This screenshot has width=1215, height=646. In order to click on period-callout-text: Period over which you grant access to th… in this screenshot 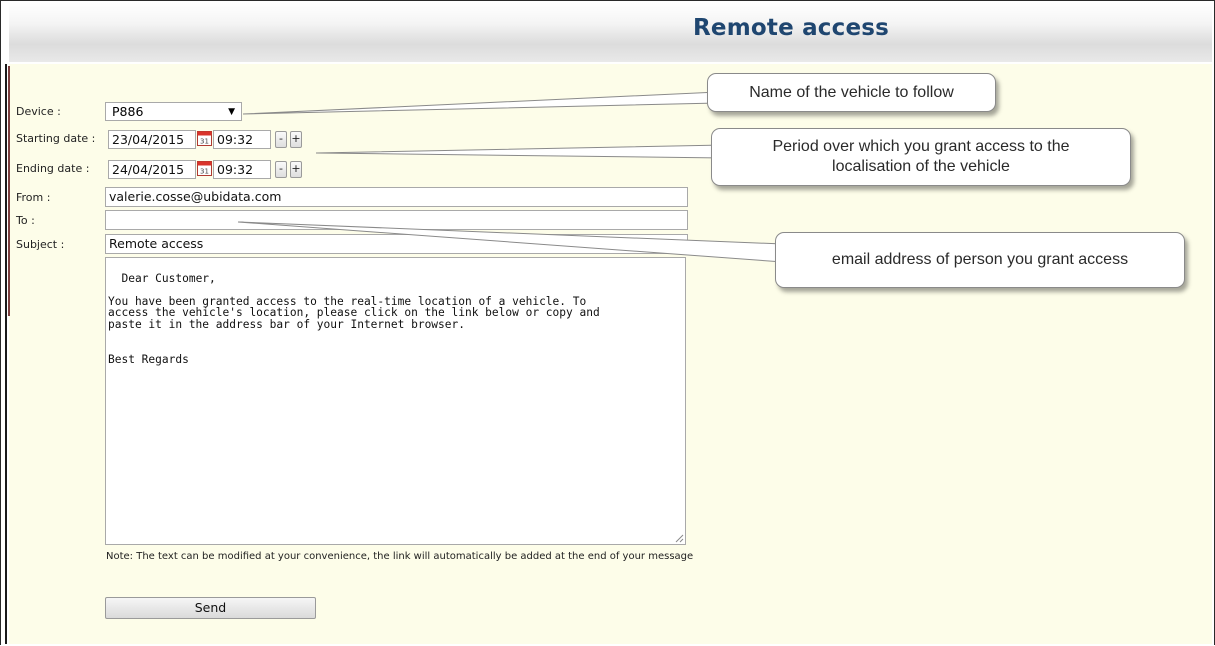, I will do `click(921, 156)`.